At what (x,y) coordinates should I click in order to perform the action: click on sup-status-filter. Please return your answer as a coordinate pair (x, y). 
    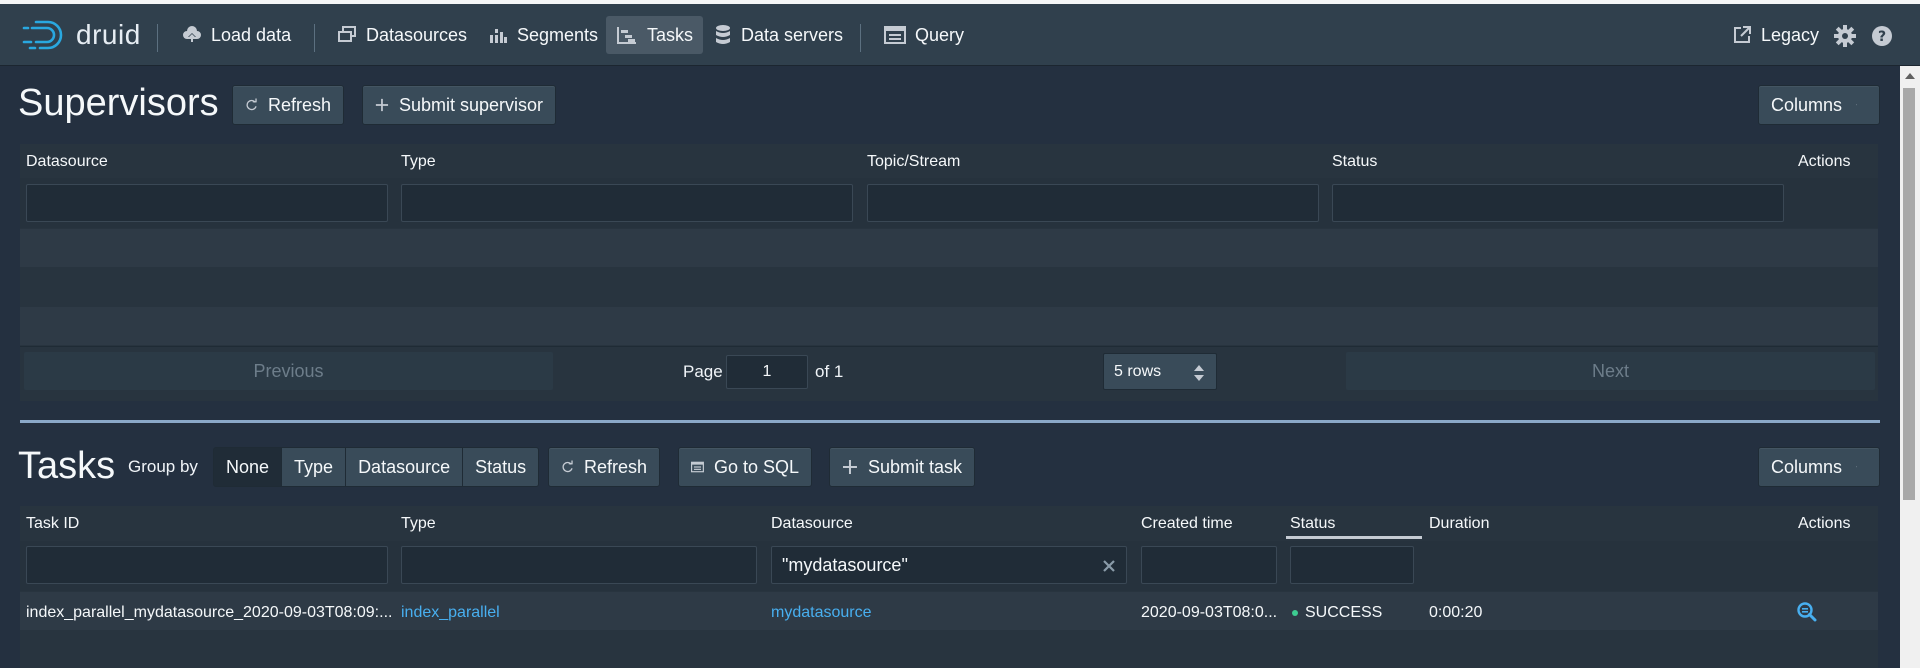
    Looking at the image, I should click on (1558, 203).